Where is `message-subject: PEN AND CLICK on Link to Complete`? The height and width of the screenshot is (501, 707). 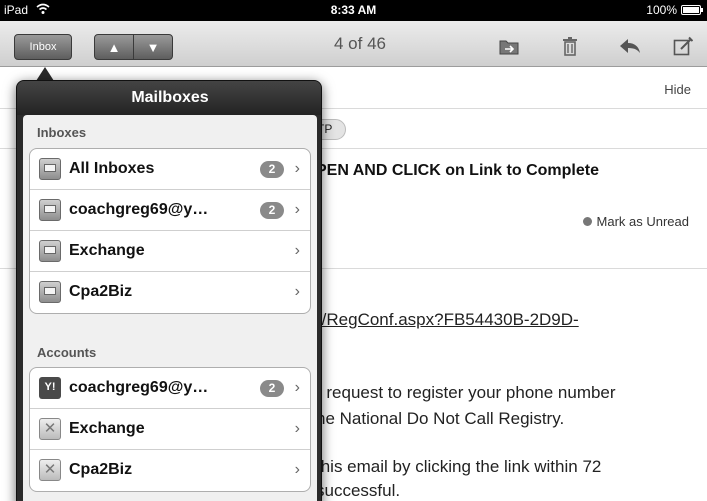
message-subject: PEN AND CLICK on Link to Complete is located at coordinates (457, 170).